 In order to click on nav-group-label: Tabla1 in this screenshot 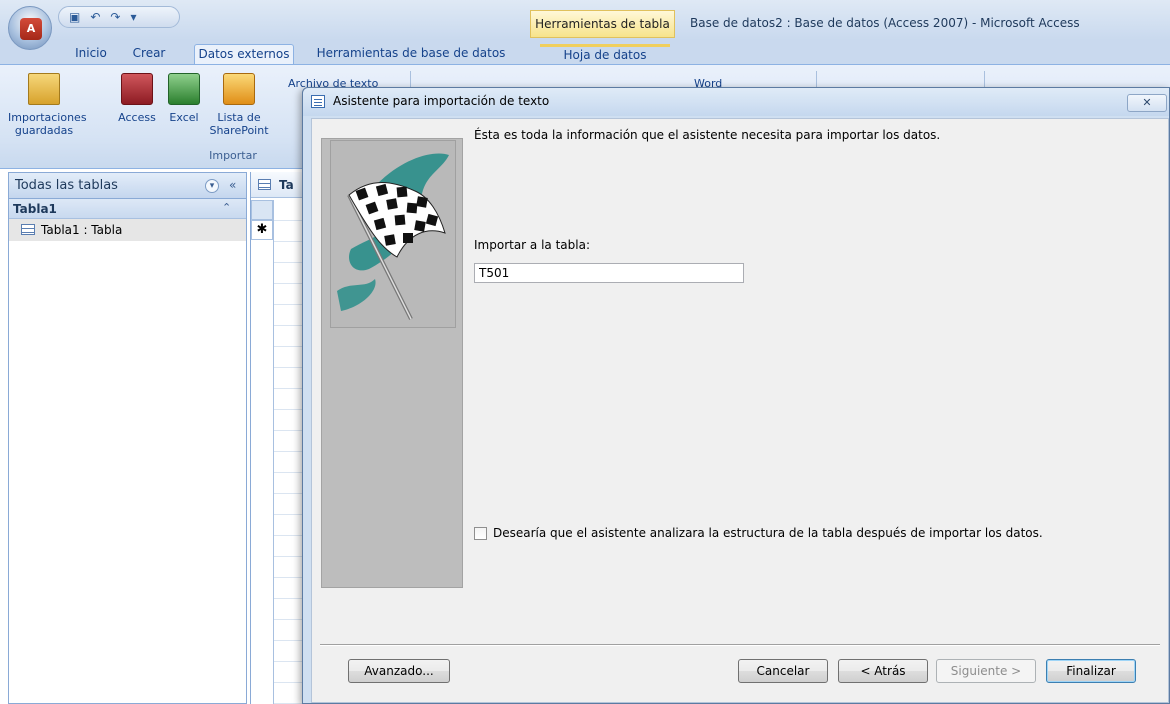, I will do `click(35, 209)`.